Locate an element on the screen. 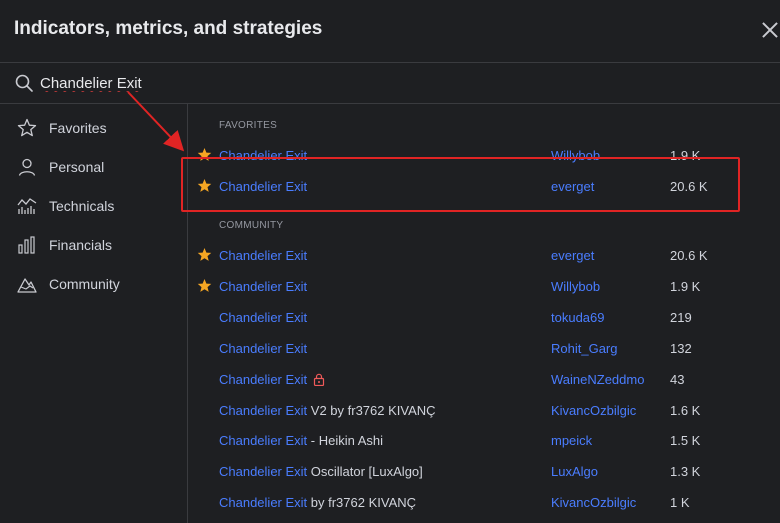 The height and width of the screenshot is (523, 780). section-header-favorites: FAVORITES is located at coordinates (248, 125).